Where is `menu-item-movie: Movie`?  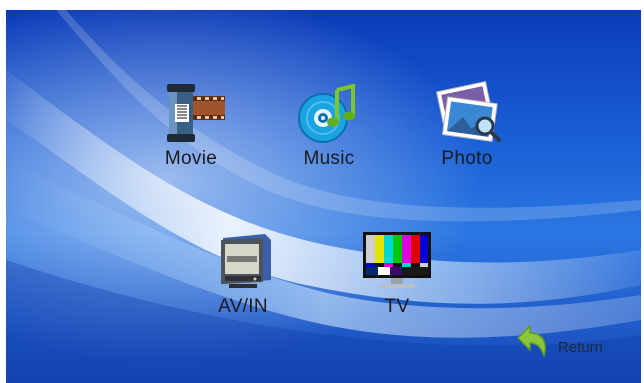 menu-item-movie: Movie is located at coordinates (191, 125).